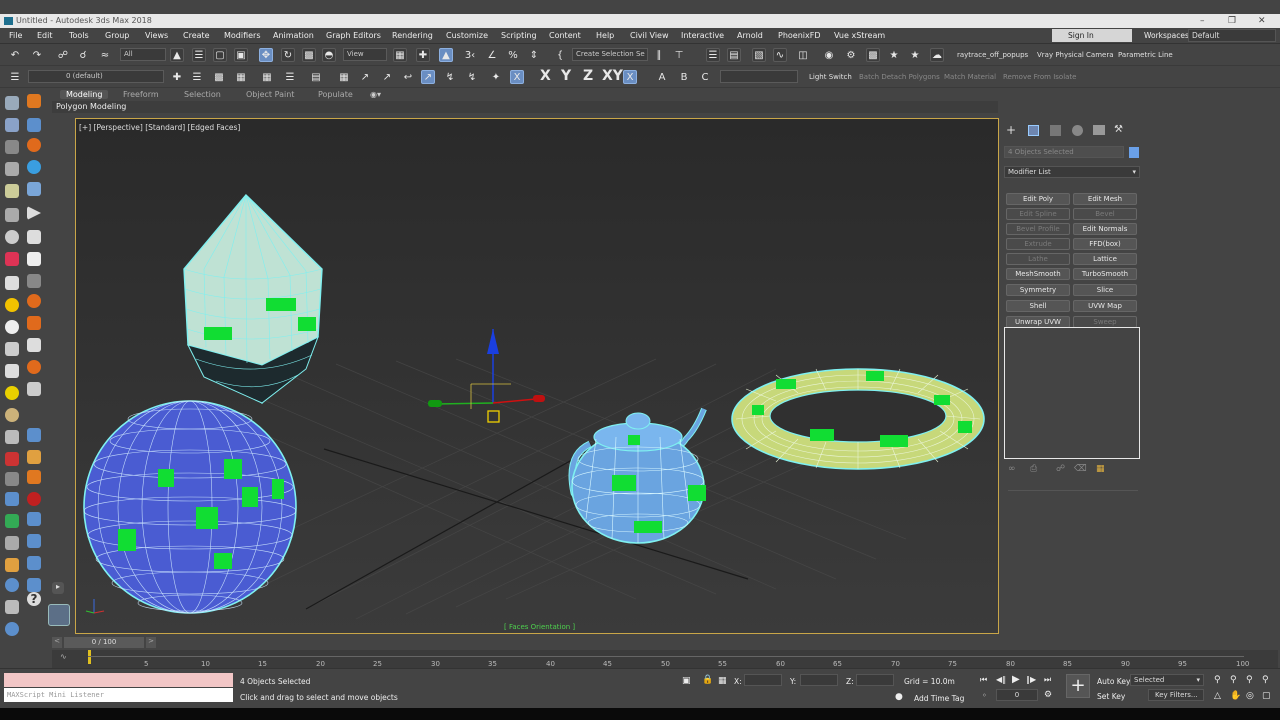 The width and height of the screenshot is (1280, 720). Describe the element at coordinates (12, 393) in the screenshot. I see `sun-icon` at that location.